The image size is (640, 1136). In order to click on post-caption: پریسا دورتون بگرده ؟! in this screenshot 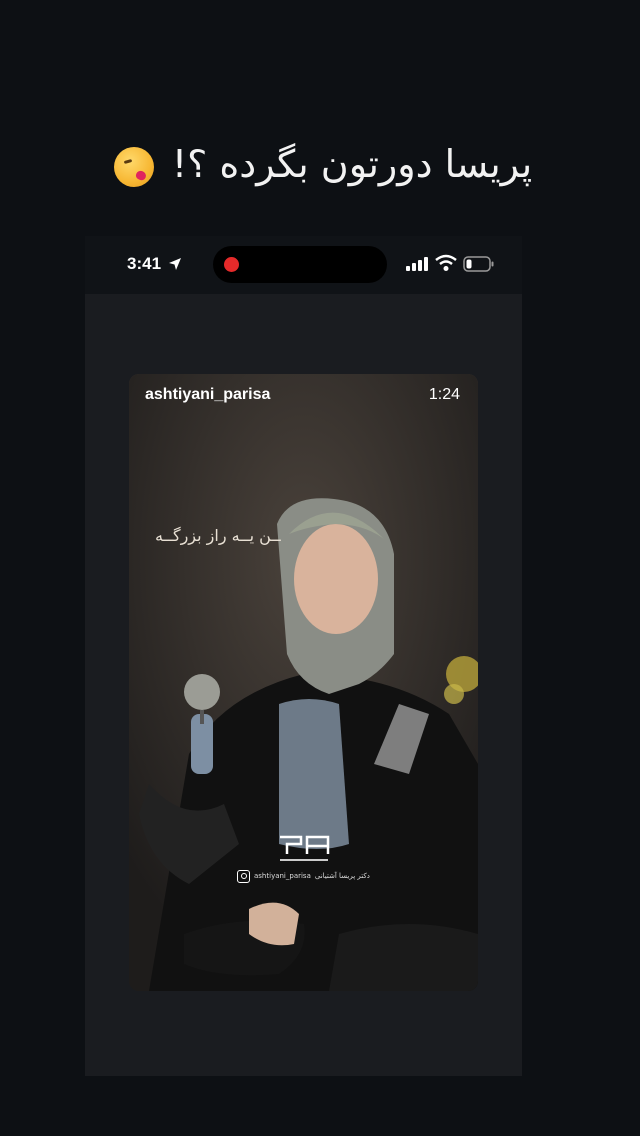, I will do `click(320, 164)`.